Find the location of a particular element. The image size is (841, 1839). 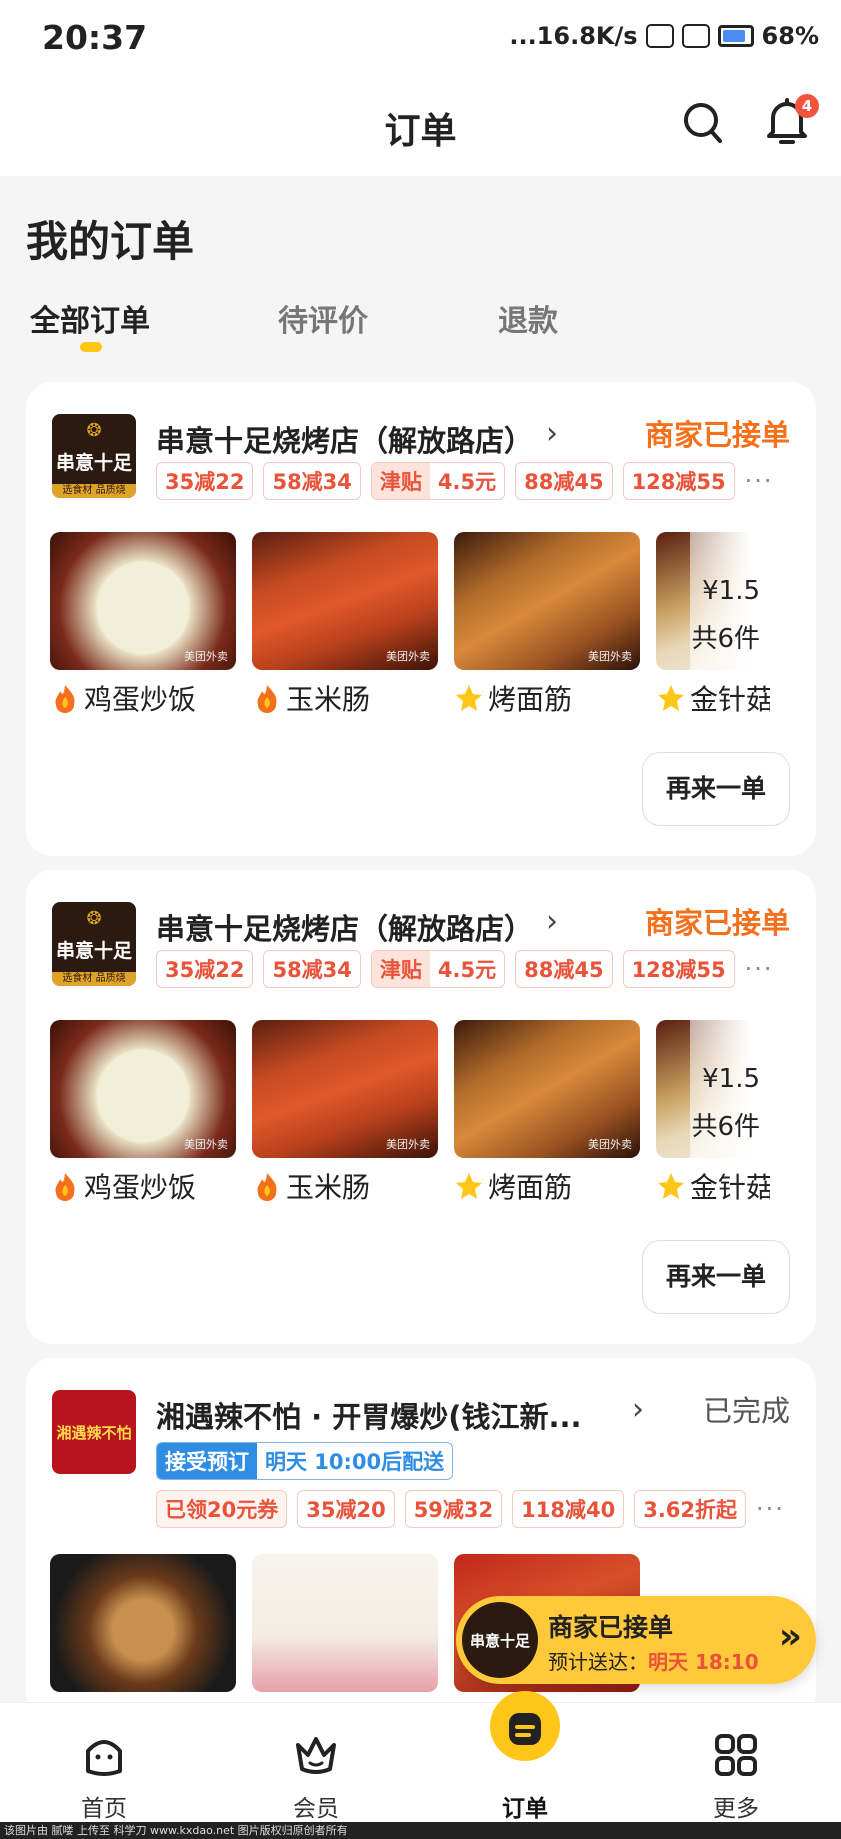

preorder-tag: 接受预订 明天 10:00后配送 is located at coordinates (305, 1461).